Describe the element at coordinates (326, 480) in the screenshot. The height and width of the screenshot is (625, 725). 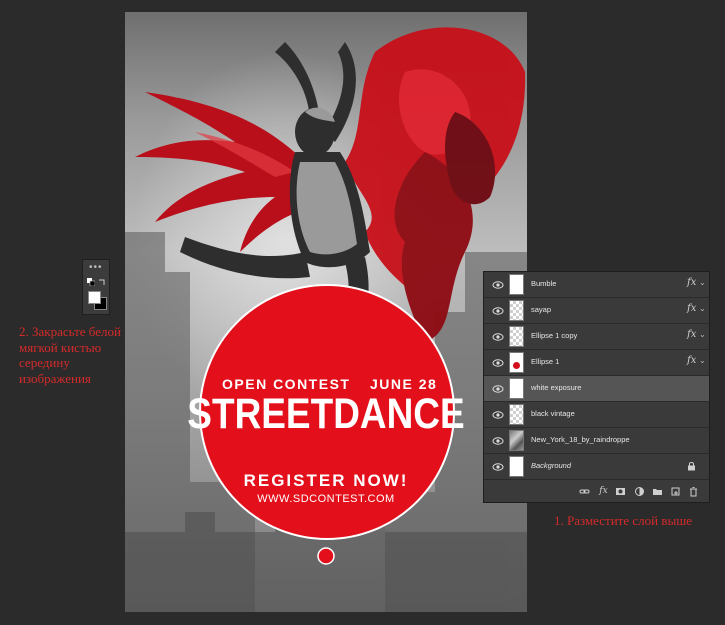
I see `poster-register: REGISTER NOW!` at that location.